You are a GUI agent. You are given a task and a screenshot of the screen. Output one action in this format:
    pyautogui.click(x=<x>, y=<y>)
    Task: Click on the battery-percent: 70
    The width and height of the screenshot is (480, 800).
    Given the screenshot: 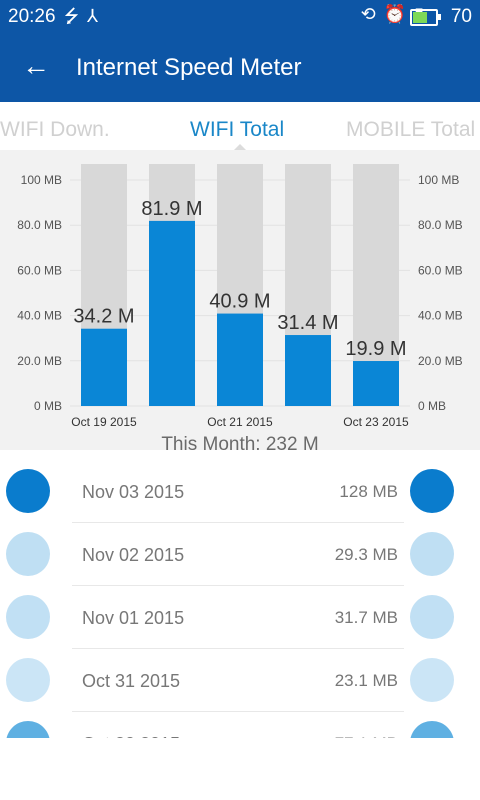 What is the action you would take?
    pyautogui.click(x=461, y=16)
    